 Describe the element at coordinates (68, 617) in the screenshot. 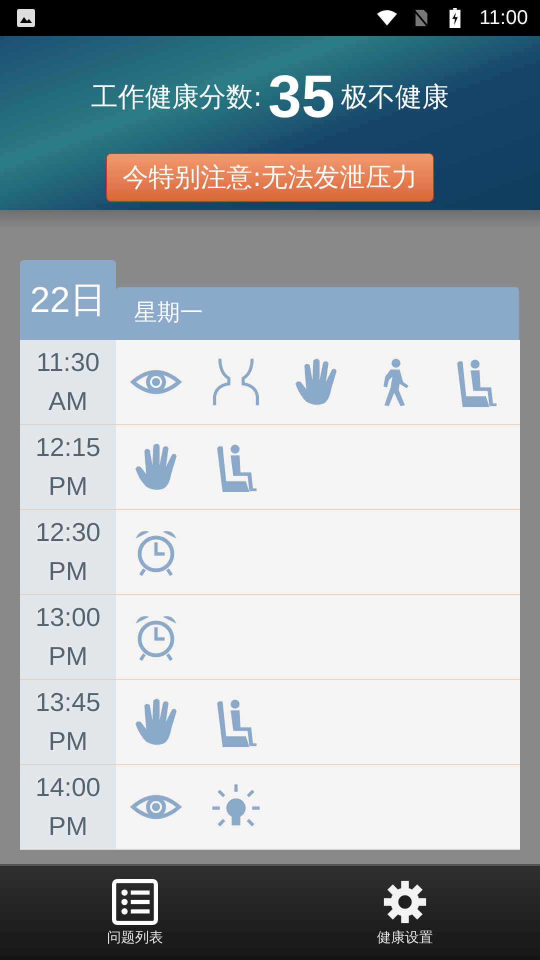

I see `time-label: 13:00` at that location.